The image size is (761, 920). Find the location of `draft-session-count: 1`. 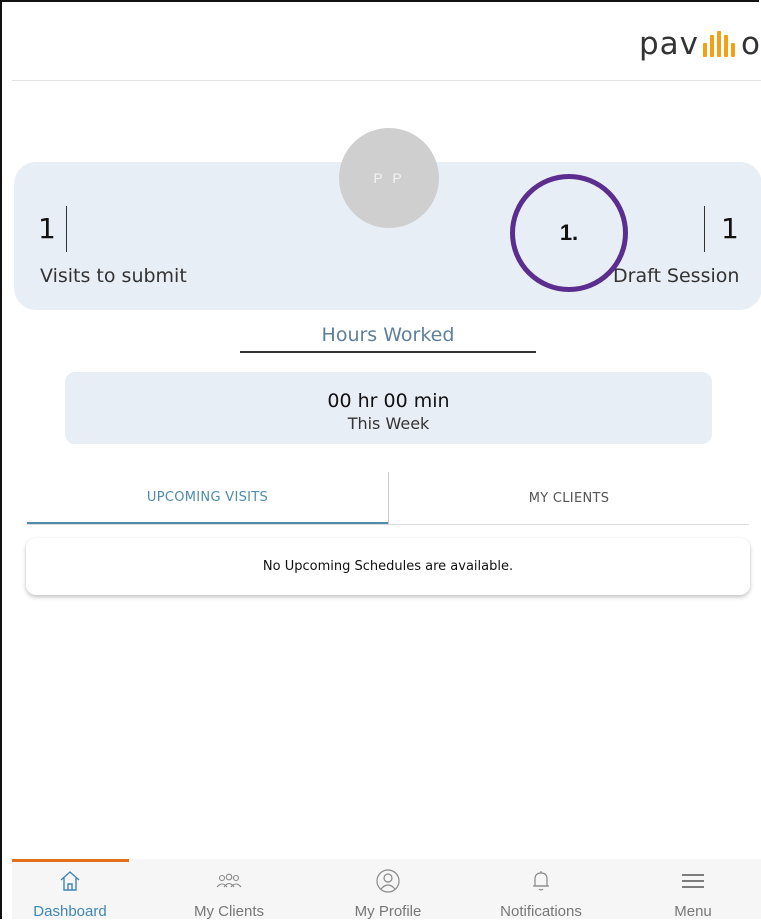

draft-session-count: 1 is located at coordinates (730, 228).